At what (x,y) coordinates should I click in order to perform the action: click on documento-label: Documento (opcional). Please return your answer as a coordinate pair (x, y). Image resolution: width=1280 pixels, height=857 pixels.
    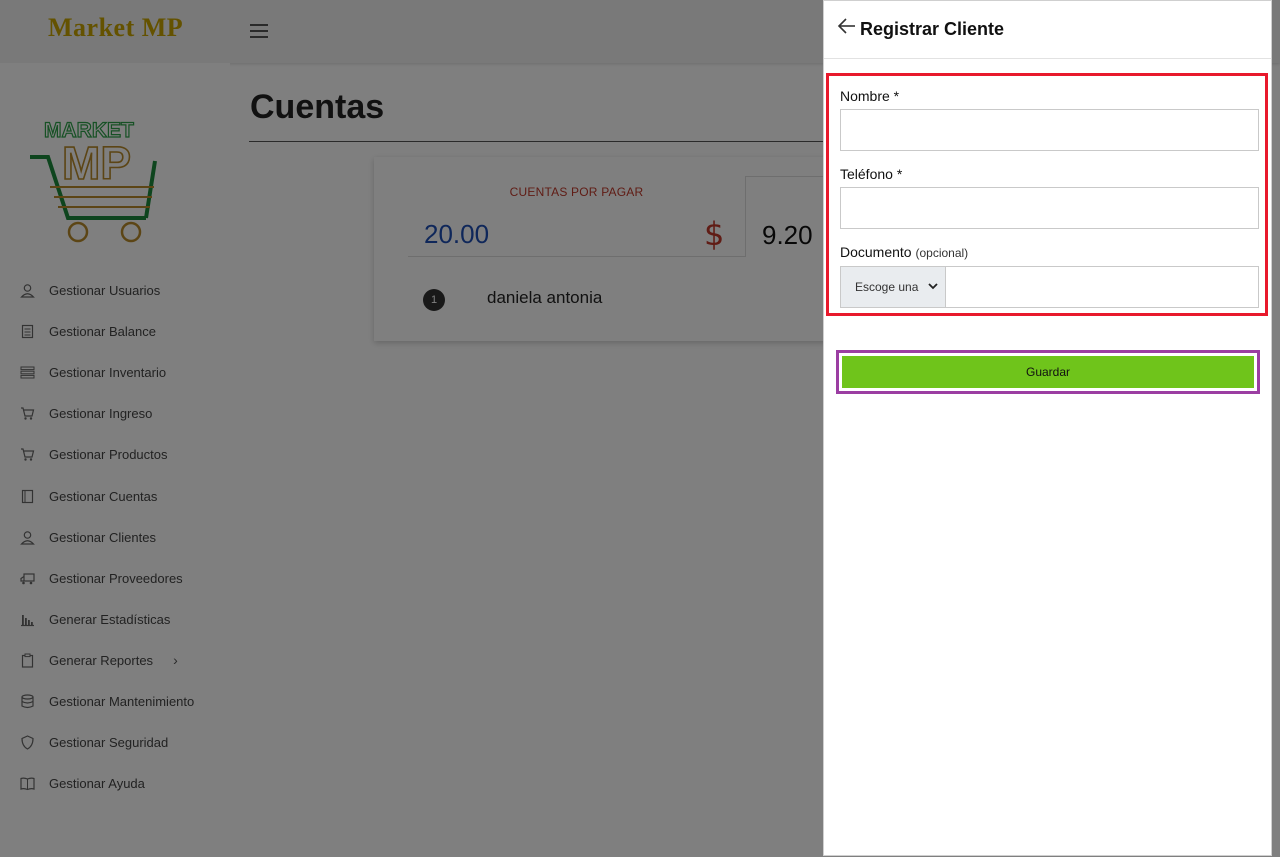
    Looking at the image, I should click on (904, 252).